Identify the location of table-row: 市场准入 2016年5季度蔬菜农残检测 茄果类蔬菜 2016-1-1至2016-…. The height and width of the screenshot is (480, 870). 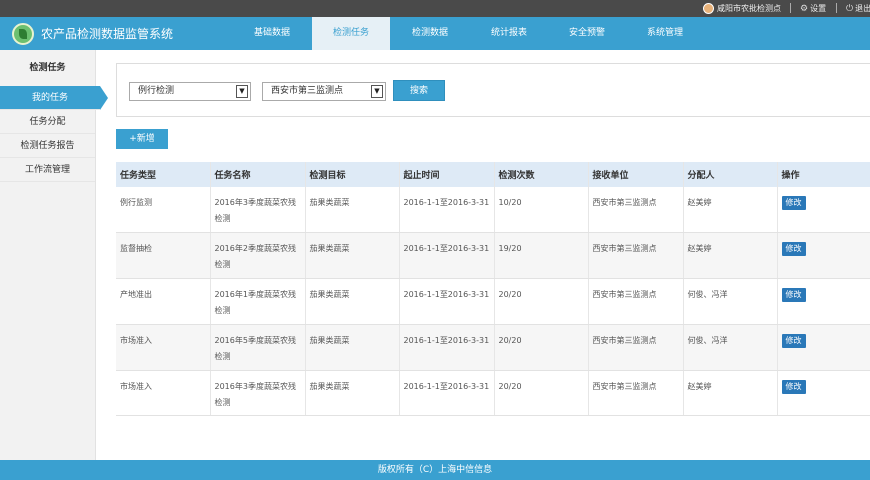
(493, 347).